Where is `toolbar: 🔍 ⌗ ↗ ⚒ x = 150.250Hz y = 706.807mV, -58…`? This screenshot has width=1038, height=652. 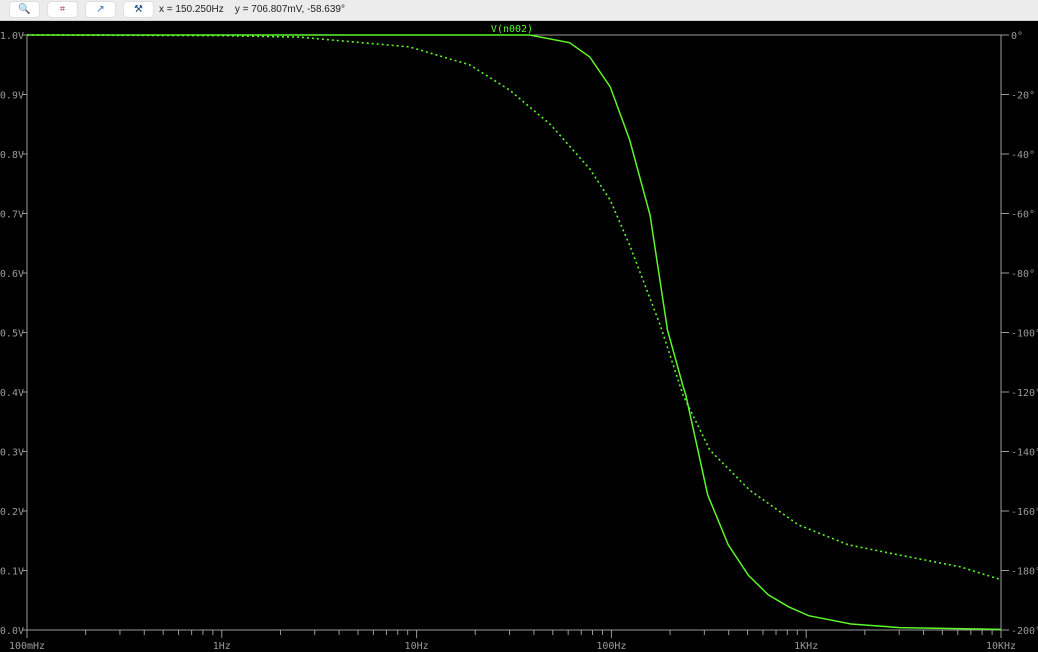 toolbar: 🔍 ⌗ ↗ ⚒ x = 150.250Hz y = 706.807mV, -58… is located at coordinates (519, 10).